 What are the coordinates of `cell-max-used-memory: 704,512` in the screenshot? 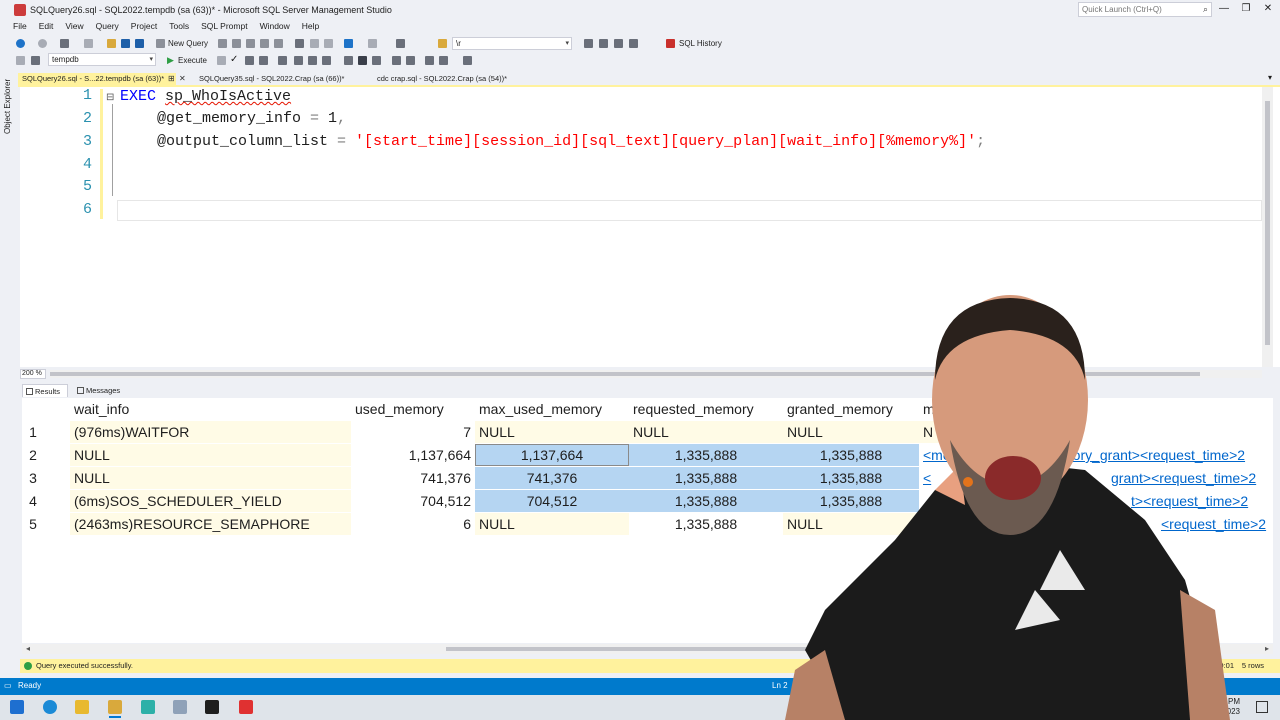 It's located at (552, 501).